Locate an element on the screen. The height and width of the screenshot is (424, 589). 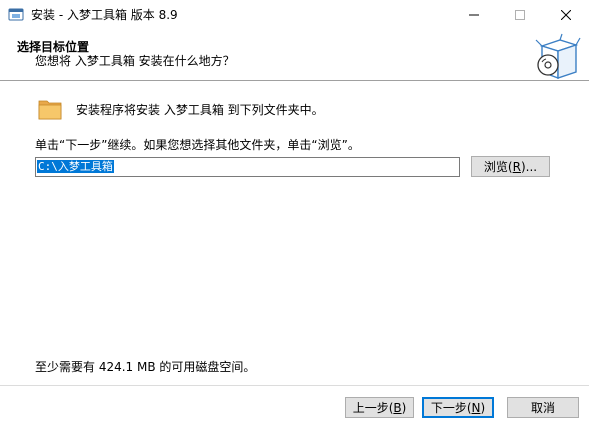
maximize-button is located at coordinates (520, 15).